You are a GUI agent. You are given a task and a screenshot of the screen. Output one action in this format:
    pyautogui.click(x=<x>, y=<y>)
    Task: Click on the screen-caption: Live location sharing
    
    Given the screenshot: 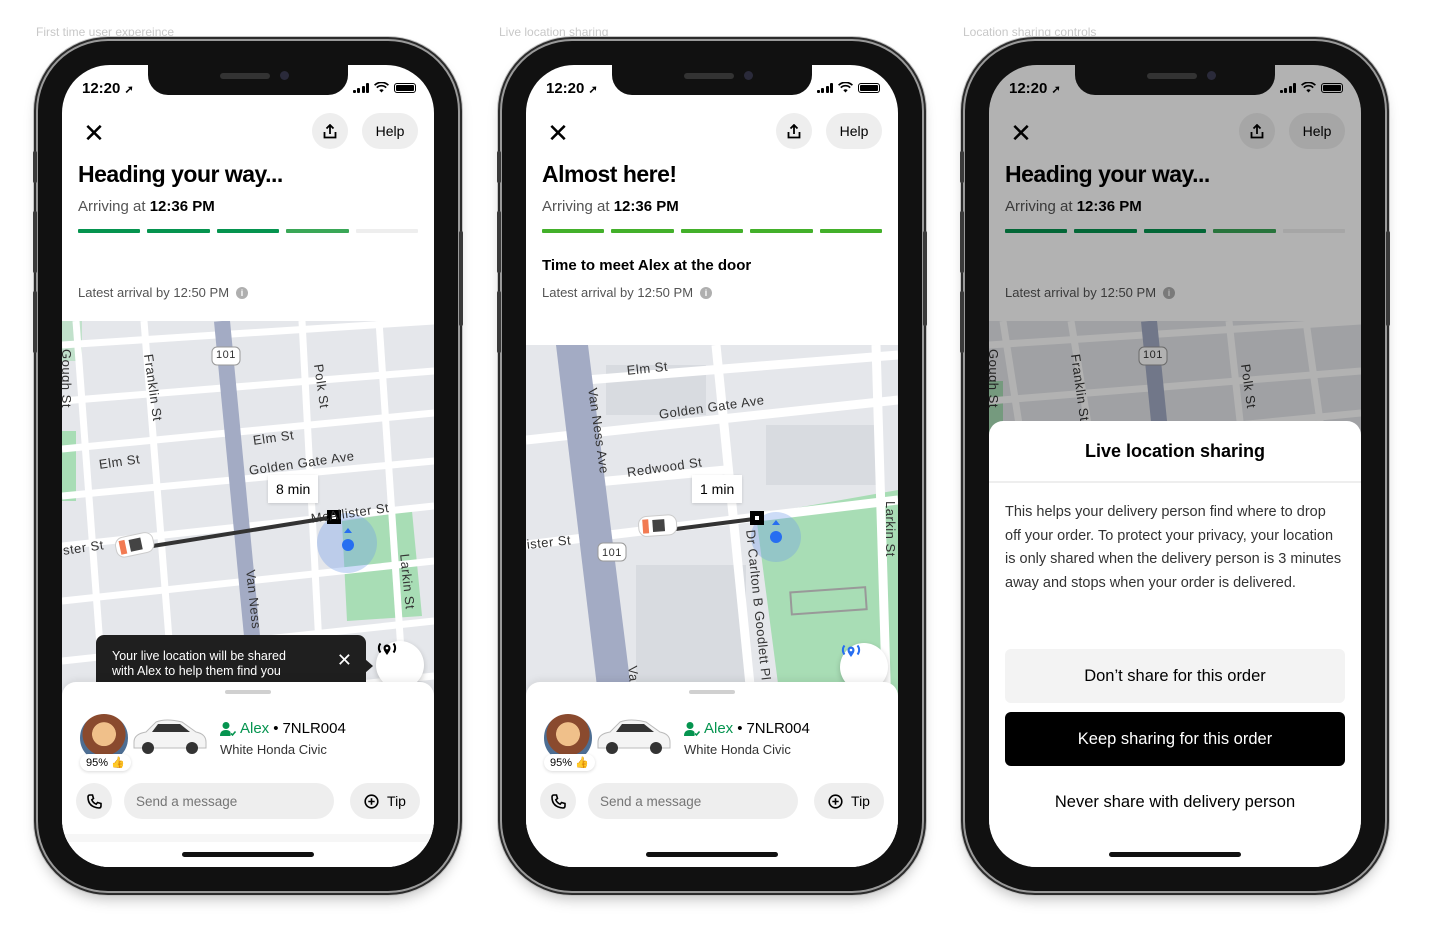 What is the action you would take?
    pyautogui.click(x=554, y=32)
    